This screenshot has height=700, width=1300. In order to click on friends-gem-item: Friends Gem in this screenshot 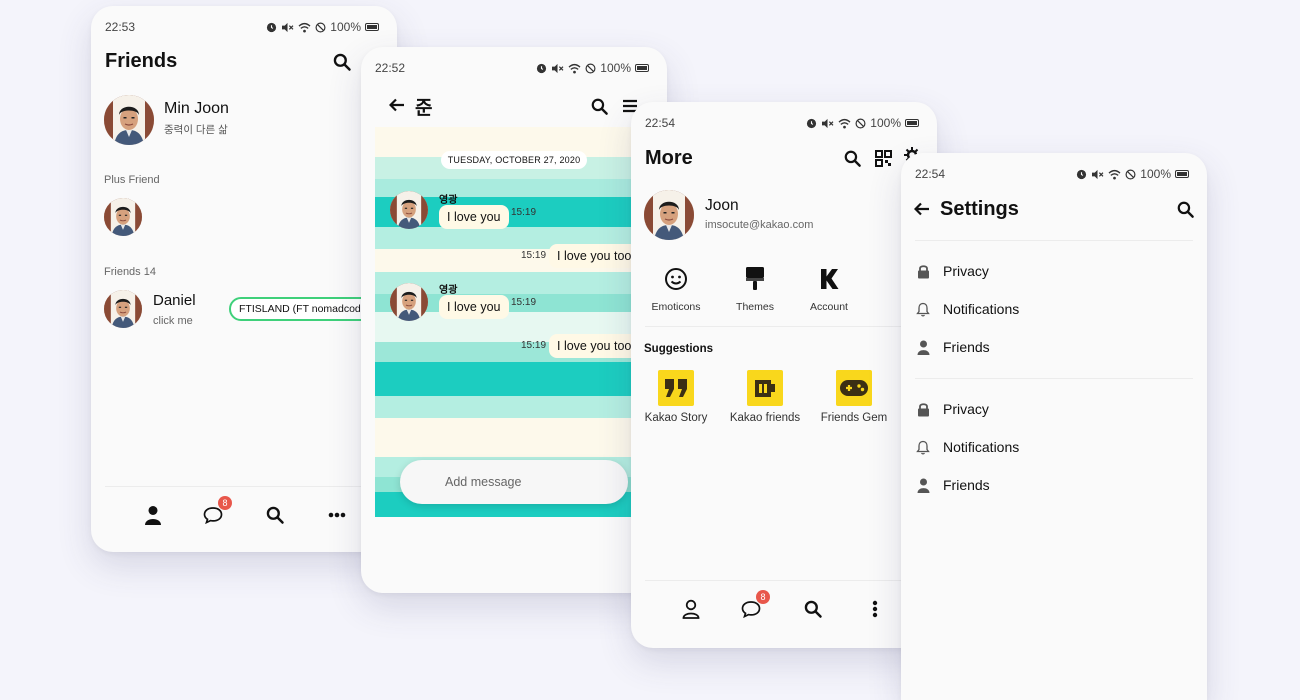, I will do `click(854, 397)`.